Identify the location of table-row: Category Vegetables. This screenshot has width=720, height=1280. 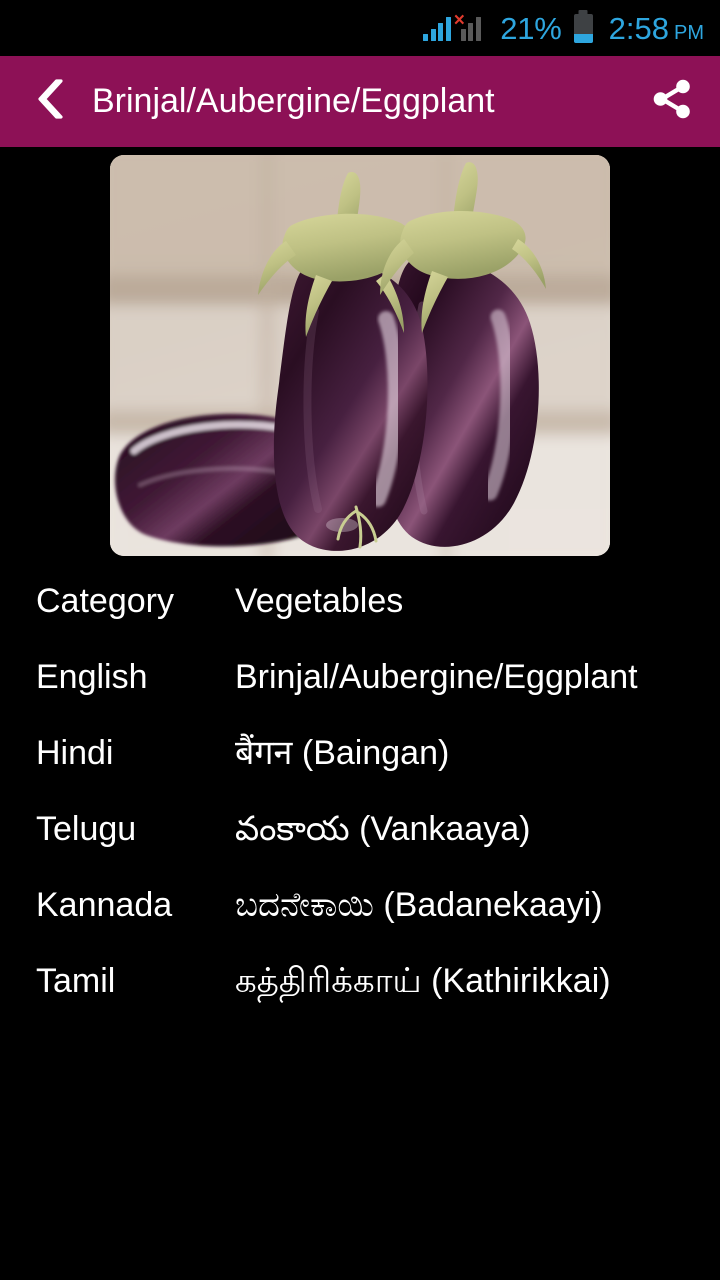
(360, 601).